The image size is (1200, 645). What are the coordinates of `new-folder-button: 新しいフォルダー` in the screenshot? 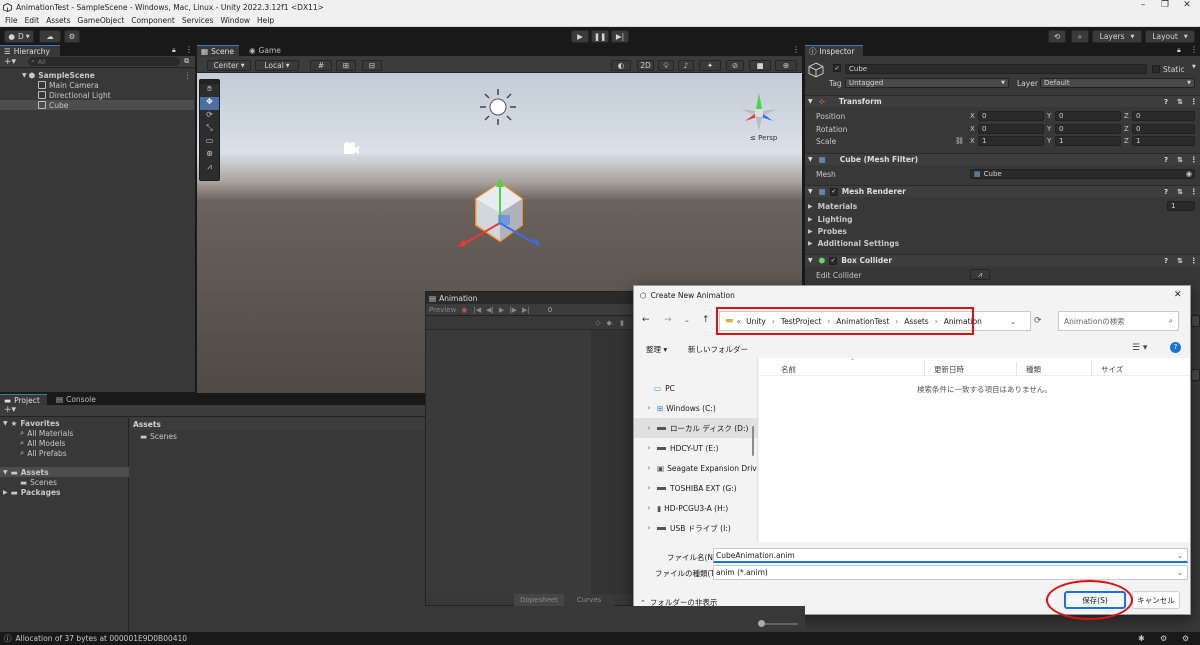 It's located at (718, 349).